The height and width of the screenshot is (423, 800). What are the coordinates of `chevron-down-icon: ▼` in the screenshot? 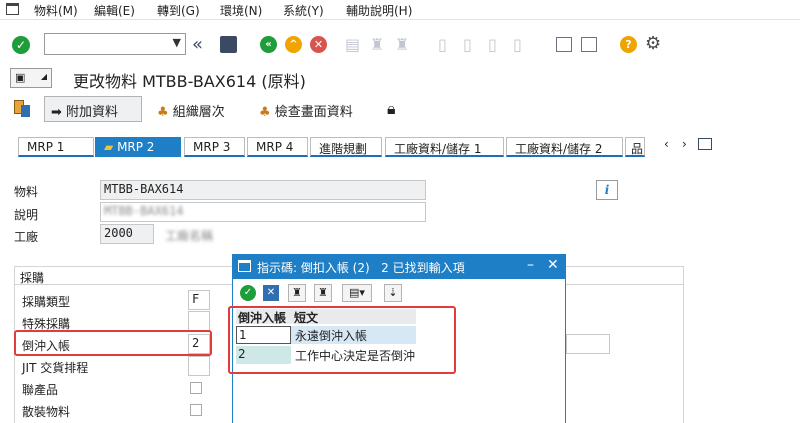 It's located at (177, 42).